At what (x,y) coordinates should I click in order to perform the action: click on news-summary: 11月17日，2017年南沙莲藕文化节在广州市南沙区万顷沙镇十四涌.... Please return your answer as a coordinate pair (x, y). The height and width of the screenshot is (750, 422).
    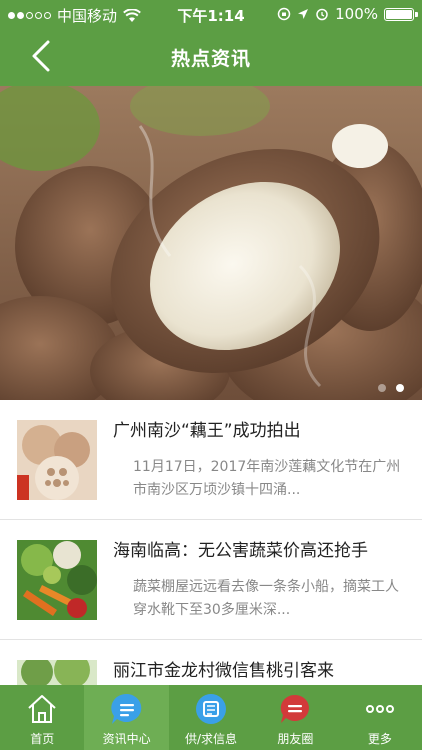
    Looking at the image, I should click on (267, 478).